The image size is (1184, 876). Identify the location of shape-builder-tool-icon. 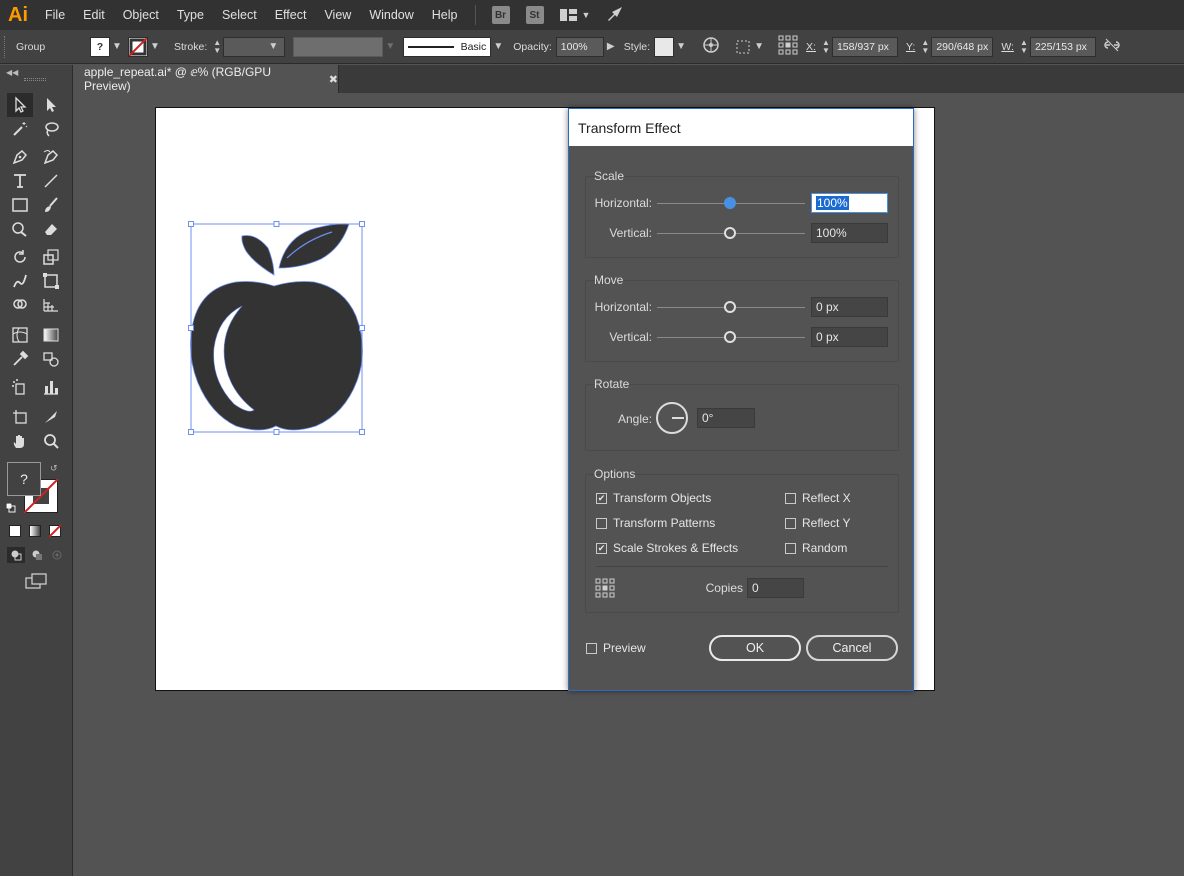
(20, 305).